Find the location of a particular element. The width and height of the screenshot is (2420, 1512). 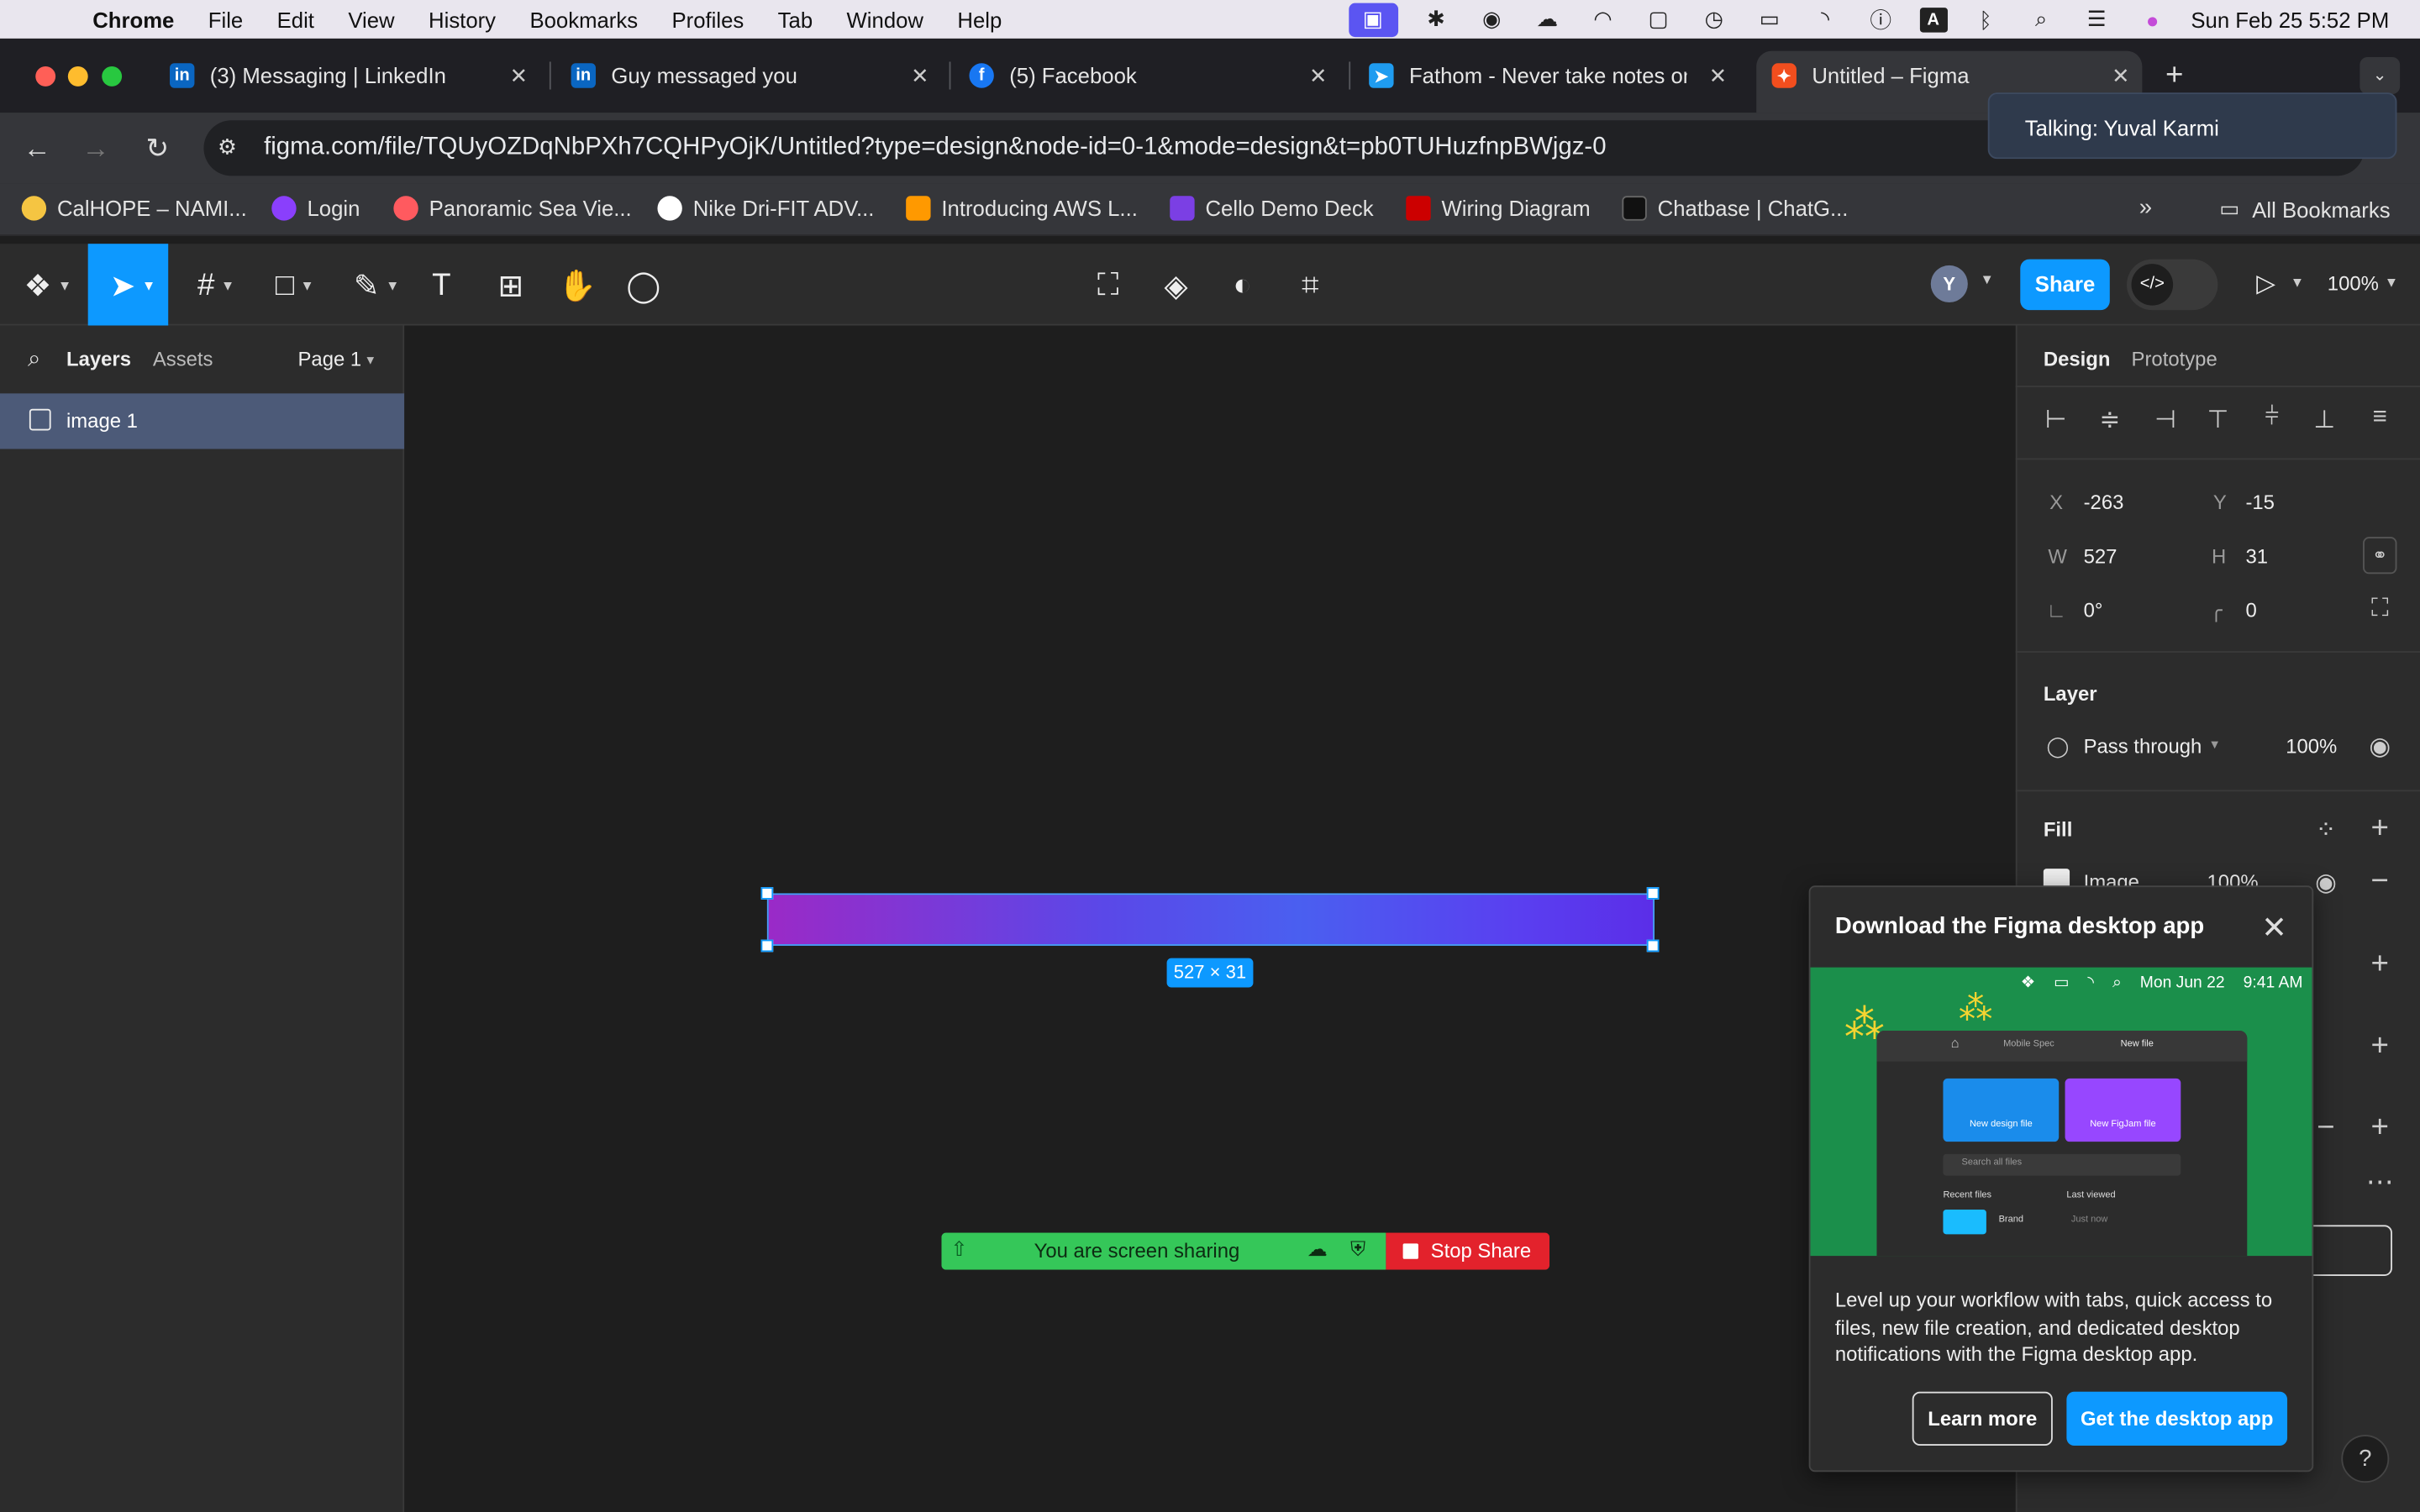

resize-handle-bottom-right is located at coordinates (1653, 946).